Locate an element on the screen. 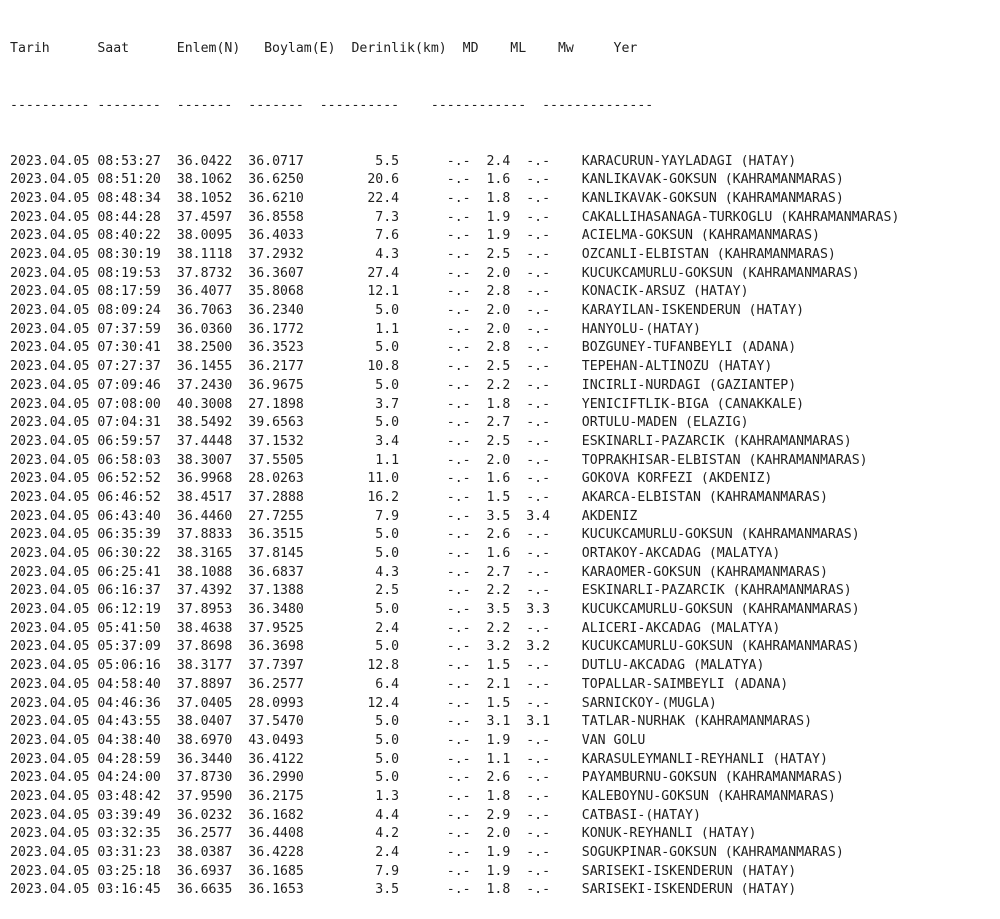 This screenshot has width=1000, height=919. cell-time: 08:44:28 is located at coordinates (129, 217).